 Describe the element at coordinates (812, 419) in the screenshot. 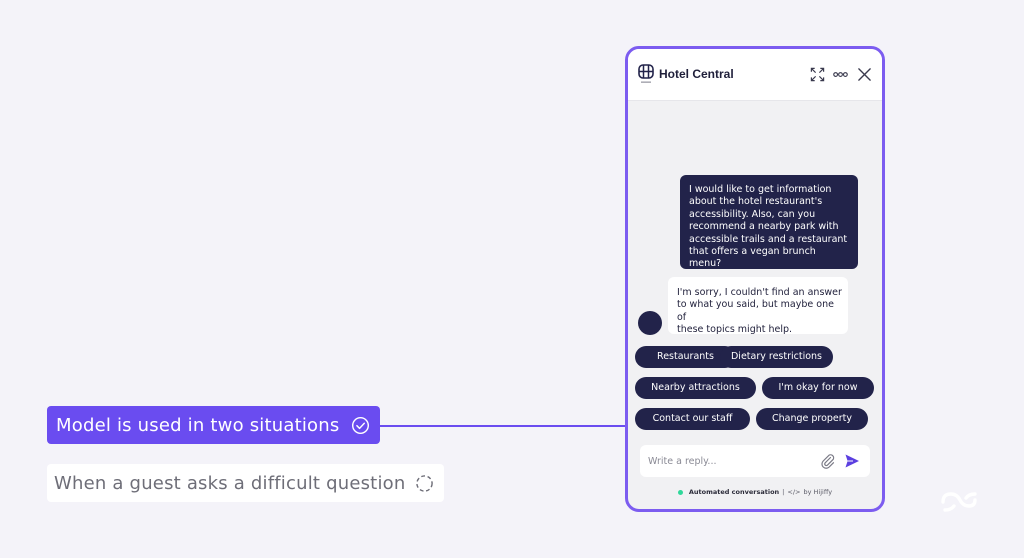

I see `chip-change-property: Change property` at that location.